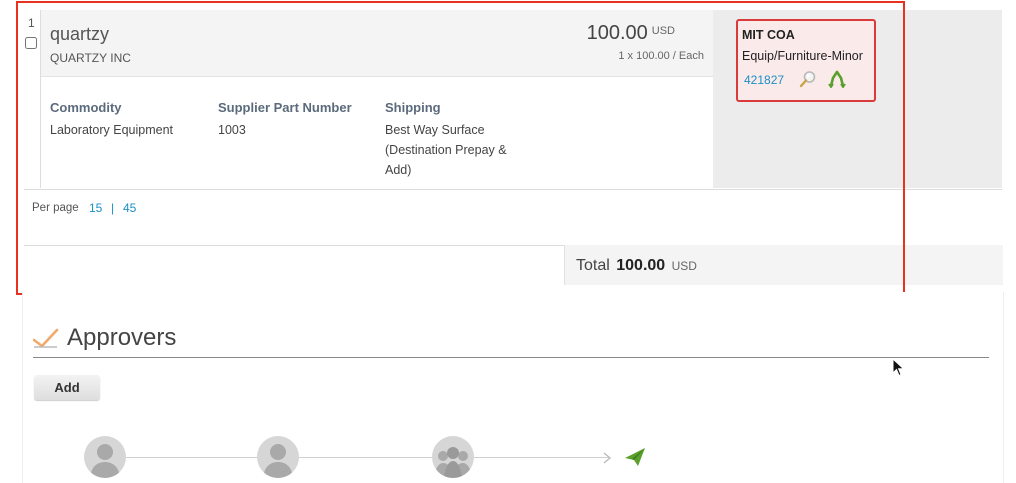 This screenshot has height=483, width=1016. Describe the element at coordinates (899, 370) in the screenshot. I see `mouse-cursor-icon` at that location.